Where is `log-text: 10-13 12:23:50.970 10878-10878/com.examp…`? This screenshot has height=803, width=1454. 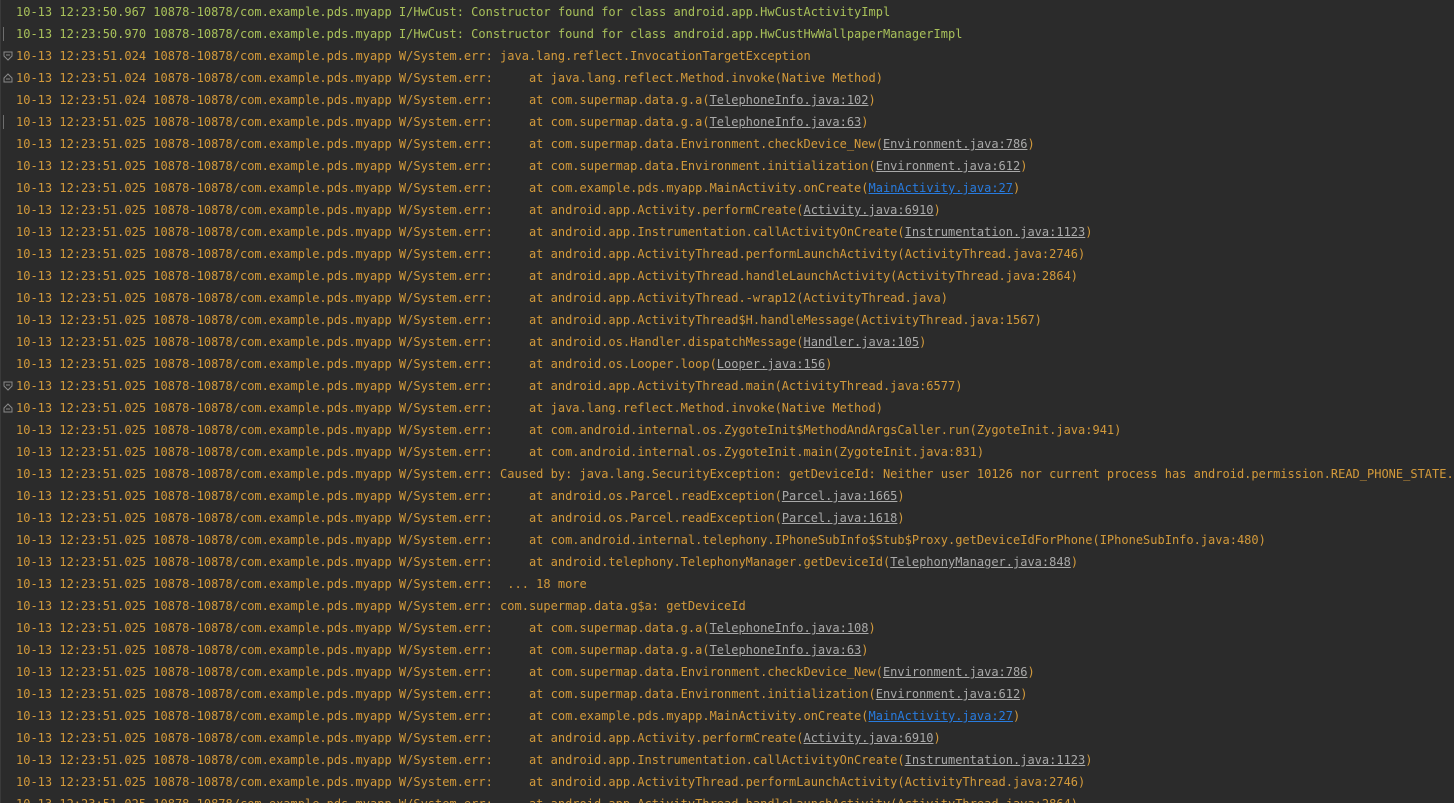 log-text: 10-13 12:23:50.970 10878-10878/com.examp… is located at coordinates (489, 34).